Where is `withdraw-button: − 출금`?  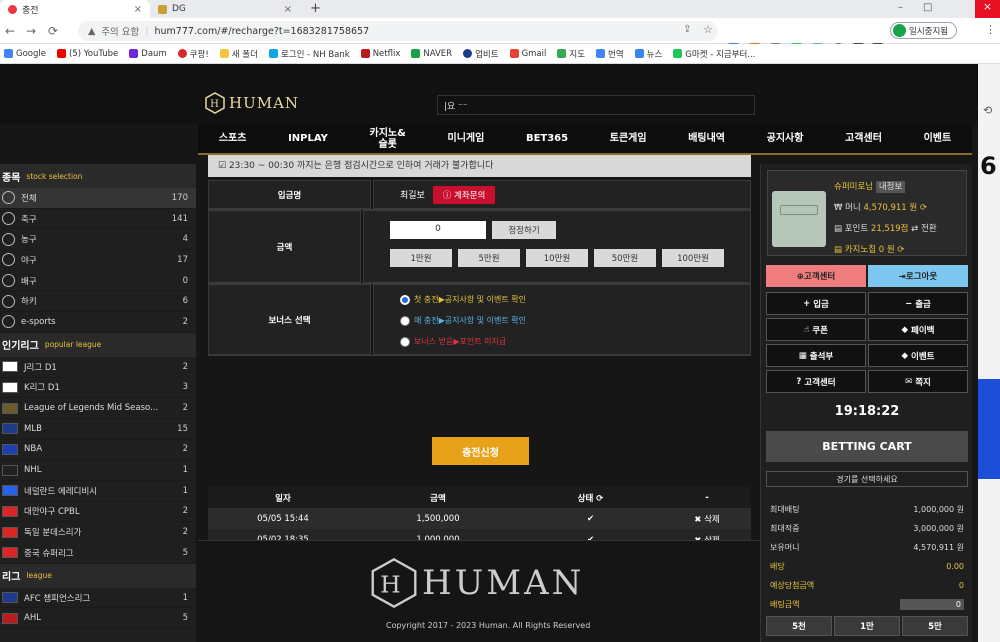
withdraw-button: − 출금 is located at coordinates (918, 303).